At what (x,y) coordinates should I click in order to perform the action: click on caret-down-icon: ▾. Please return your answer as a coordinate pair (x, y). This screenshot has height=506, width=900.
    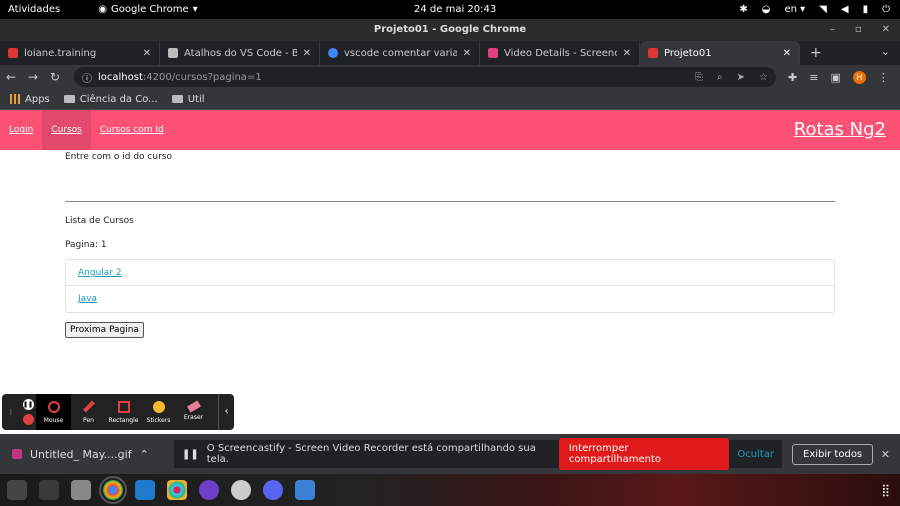
    Looking at the image, I should click on (195, 9).